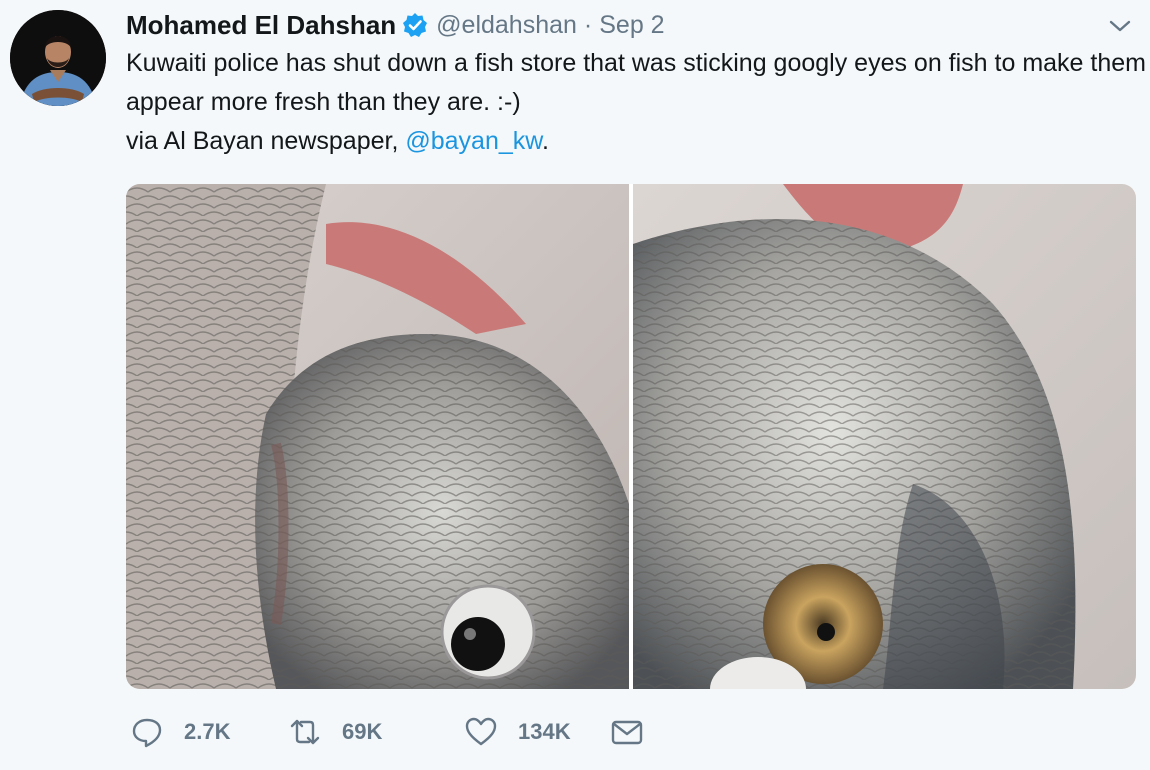 Image resolution: width=1150 pixels, height=770 pixels. I want to click on mention-link: @bayan_kw, so click(473, 141).